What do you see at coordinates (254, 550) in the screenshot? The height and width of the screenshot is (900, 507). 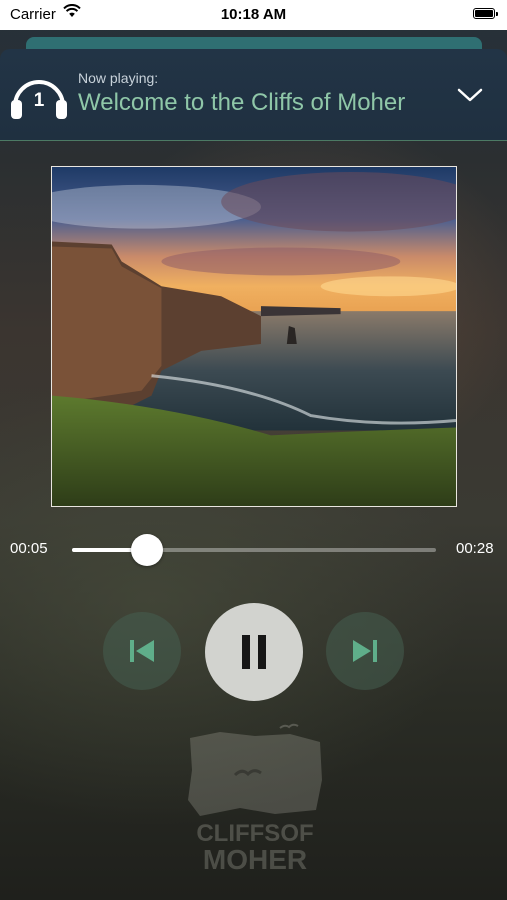 I see `progress-slider` at bounding box center [254, 550].